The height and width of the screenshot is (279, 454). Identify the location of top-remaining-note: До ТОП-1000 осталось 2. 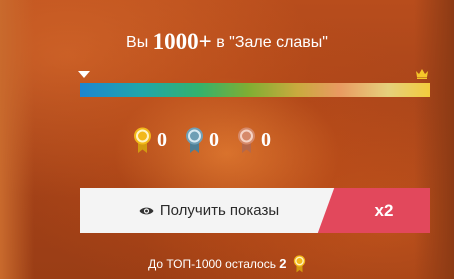
(227, 264).